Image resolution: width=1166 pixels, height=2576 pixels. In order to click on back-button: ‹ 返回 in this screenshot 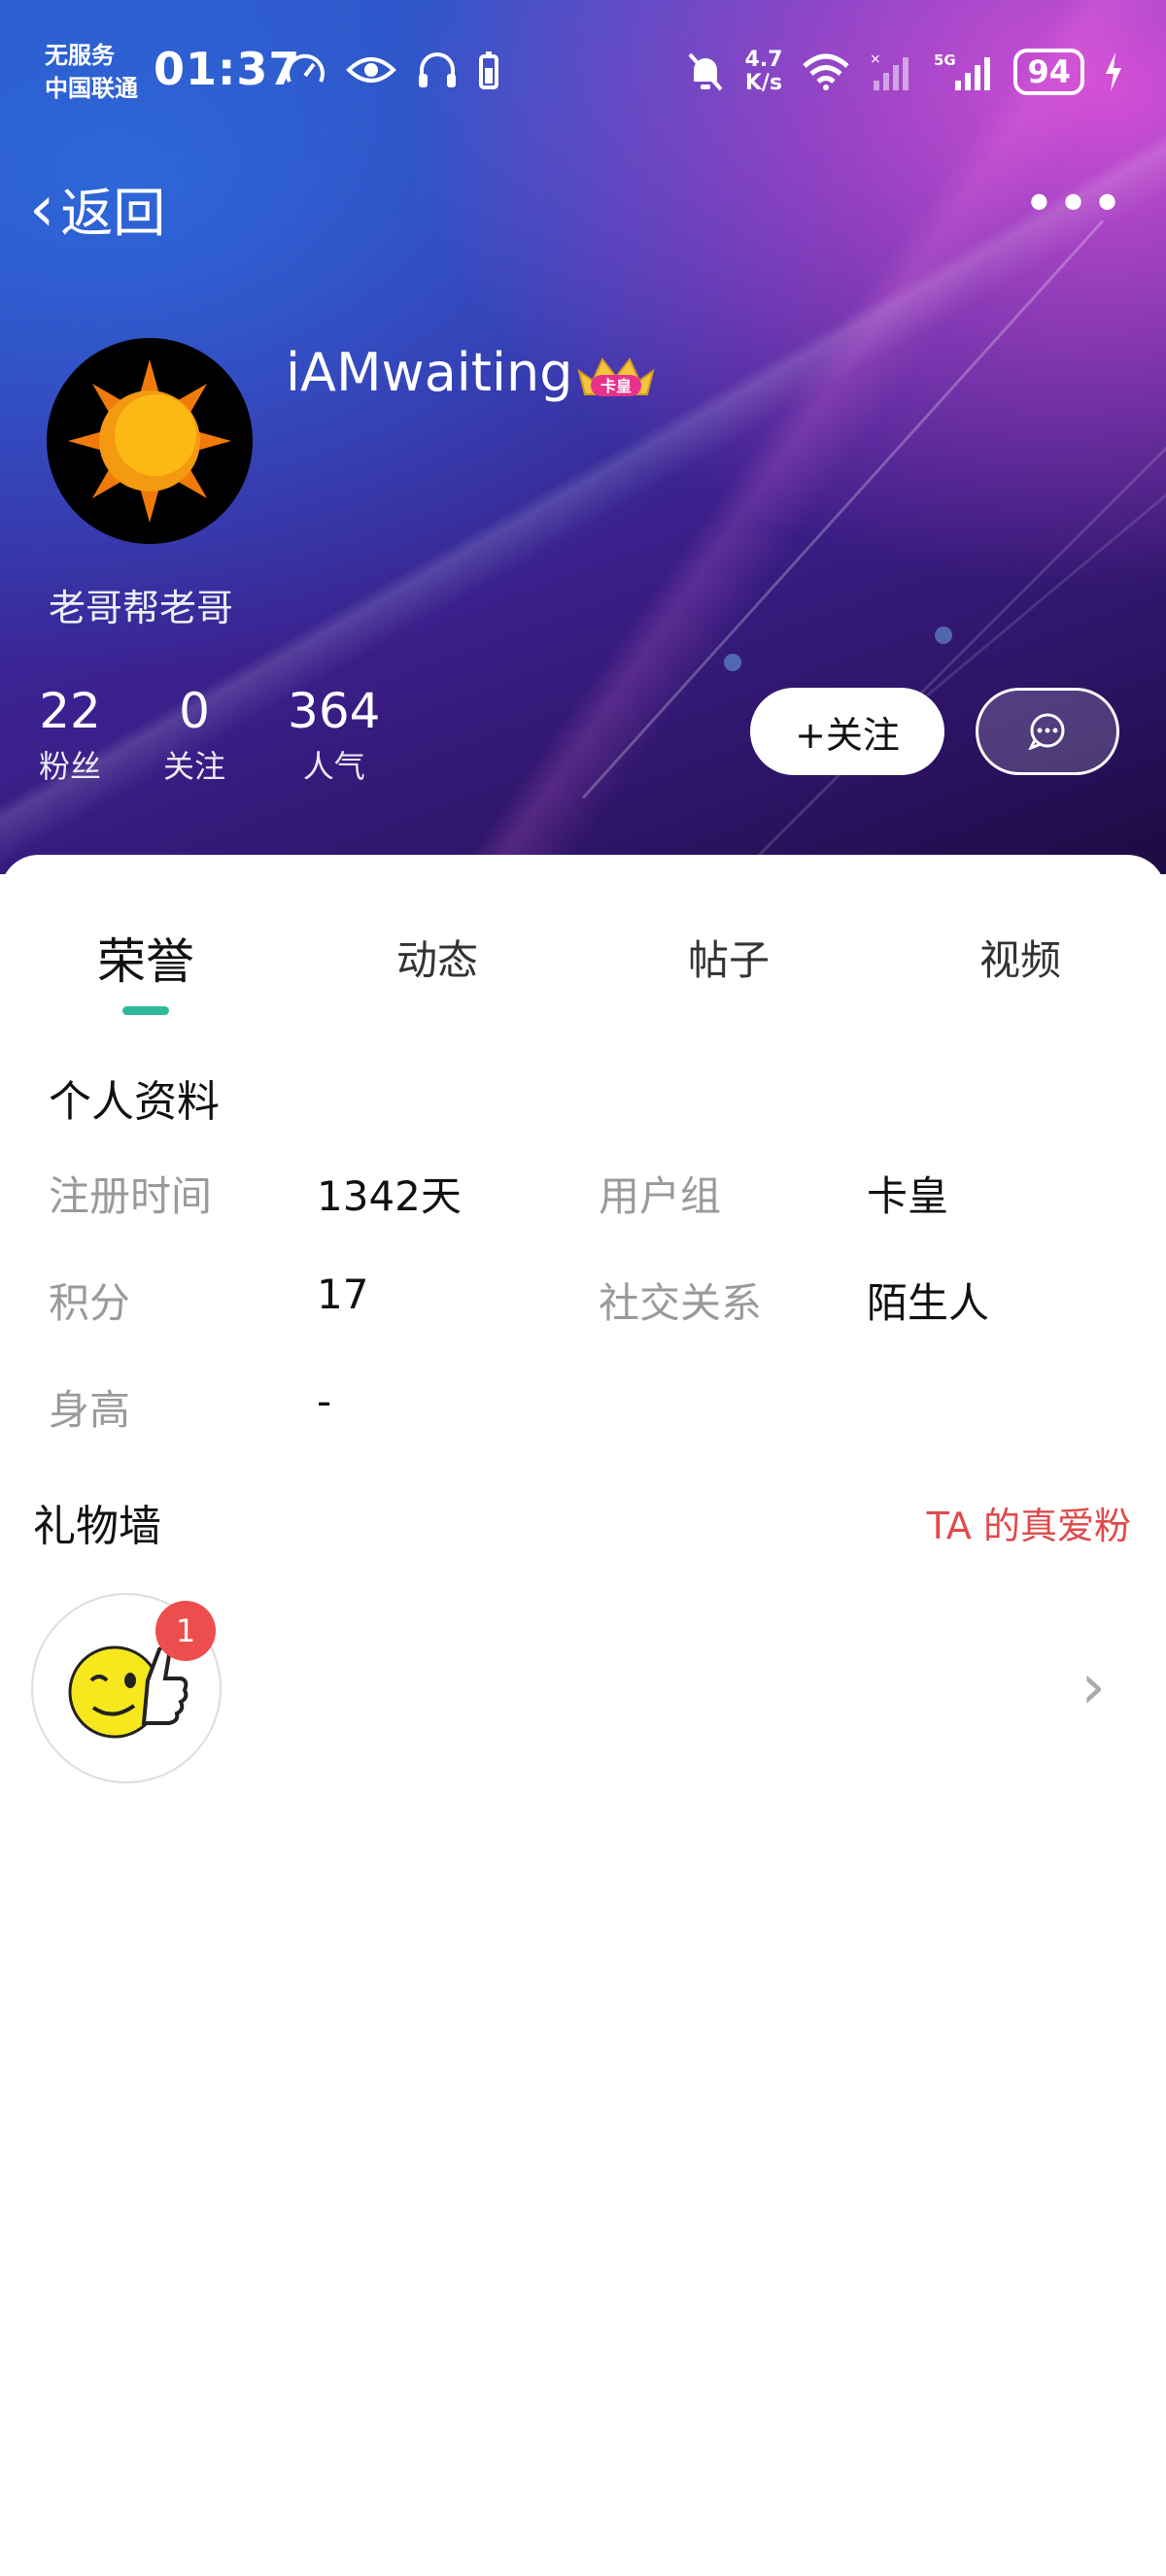, I will do `click(97, 208)`.